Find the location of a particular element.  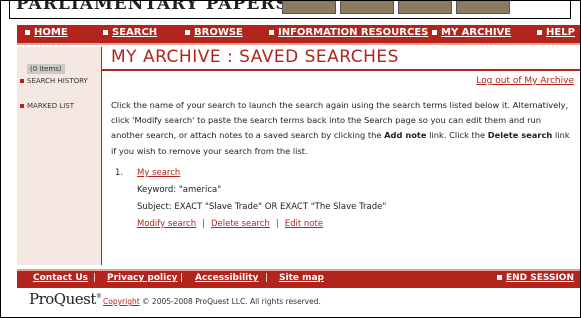

saved-search-keyword: Keyword: "america" is located at coordinates (179, 190).